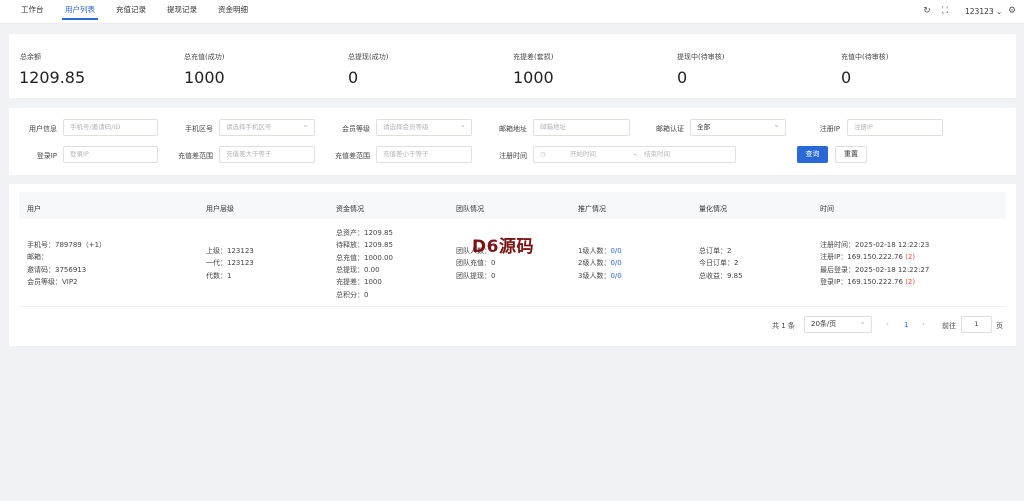 This screenshot has height=501, width=1024. What do you see at coordinates (927, 11) in the screenshot?
I see `refresh-icon: ↻` at bounding box center [927, 11].